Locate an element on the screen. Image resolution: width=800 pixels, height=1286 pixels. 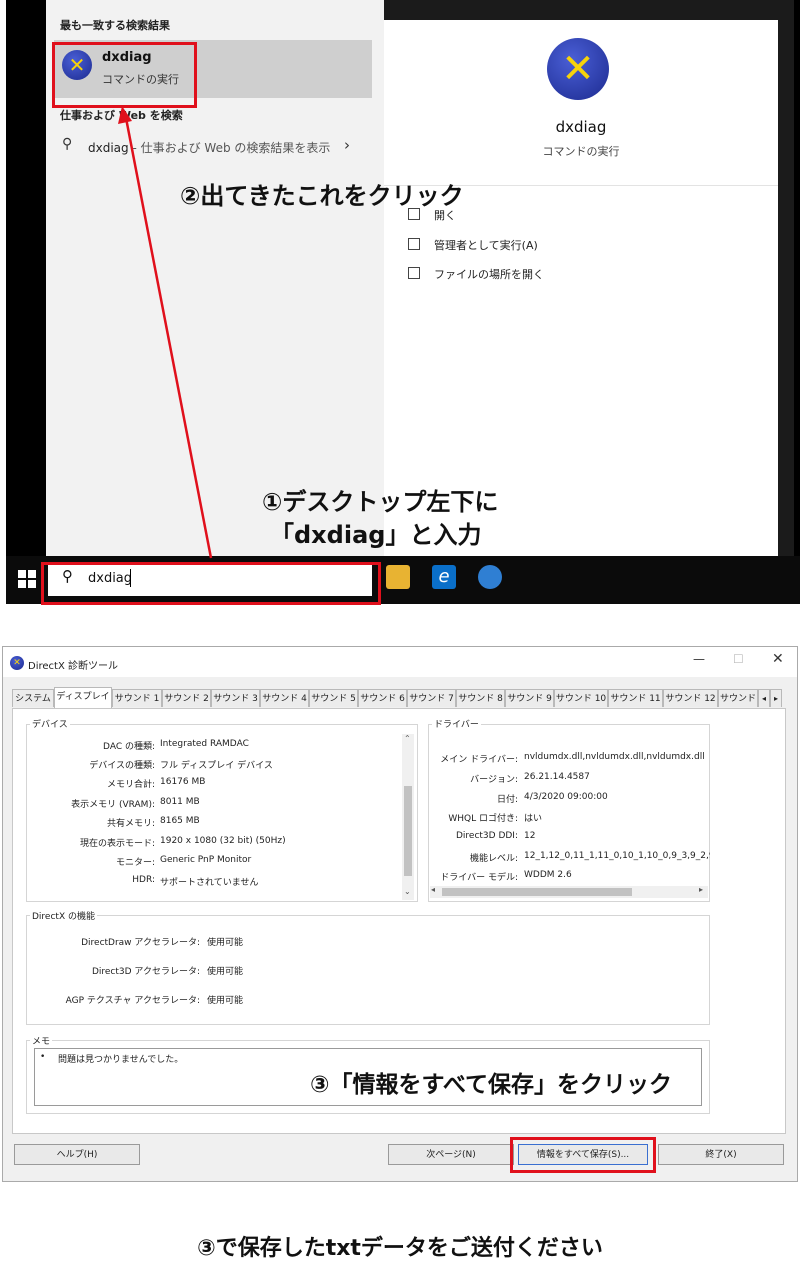
driver-key: 機能レベル: is located at coordinates (493, 859).